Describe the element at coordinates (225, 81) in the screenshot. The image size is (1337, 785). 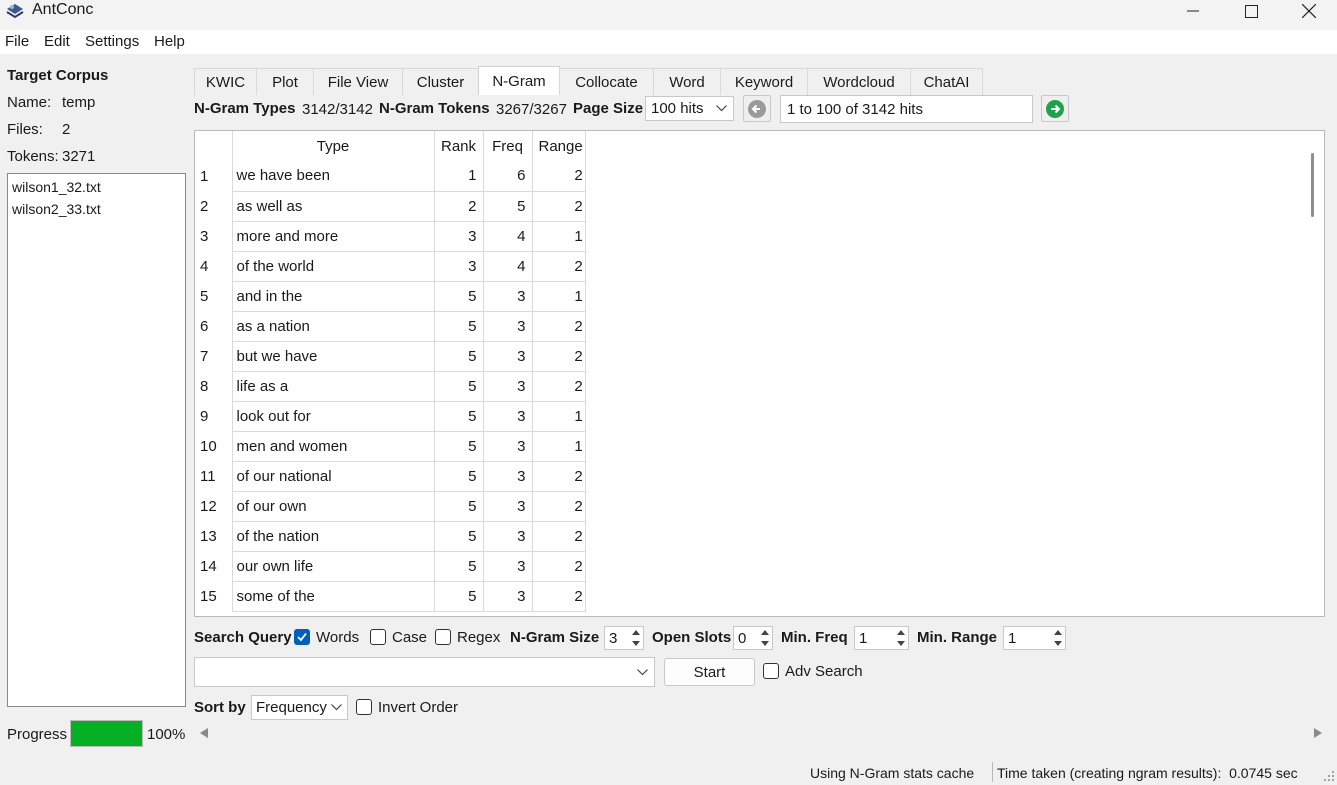
I see `tab-kwic: KWIC` at that location.